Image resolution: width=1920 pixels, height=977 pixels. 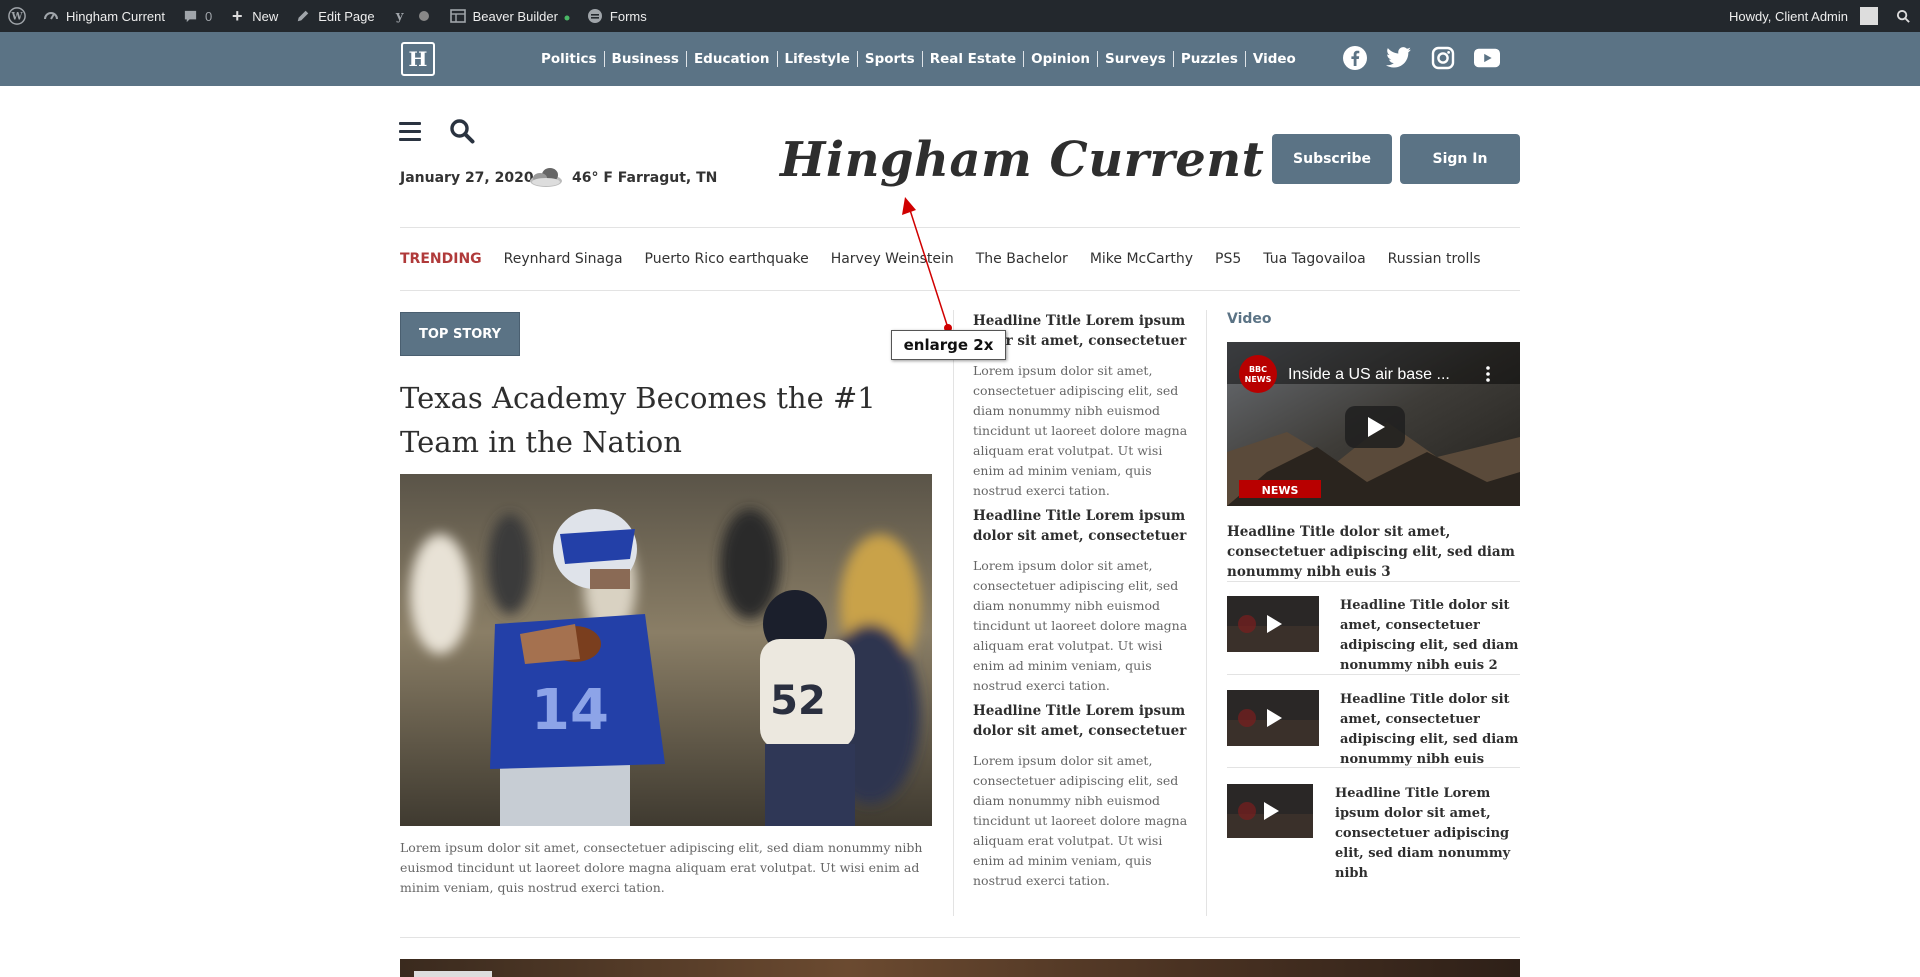 What do you see at coordinates (303, 16) in the screenshot?
I see `pencil-icon` at bounding box center [303, 16].